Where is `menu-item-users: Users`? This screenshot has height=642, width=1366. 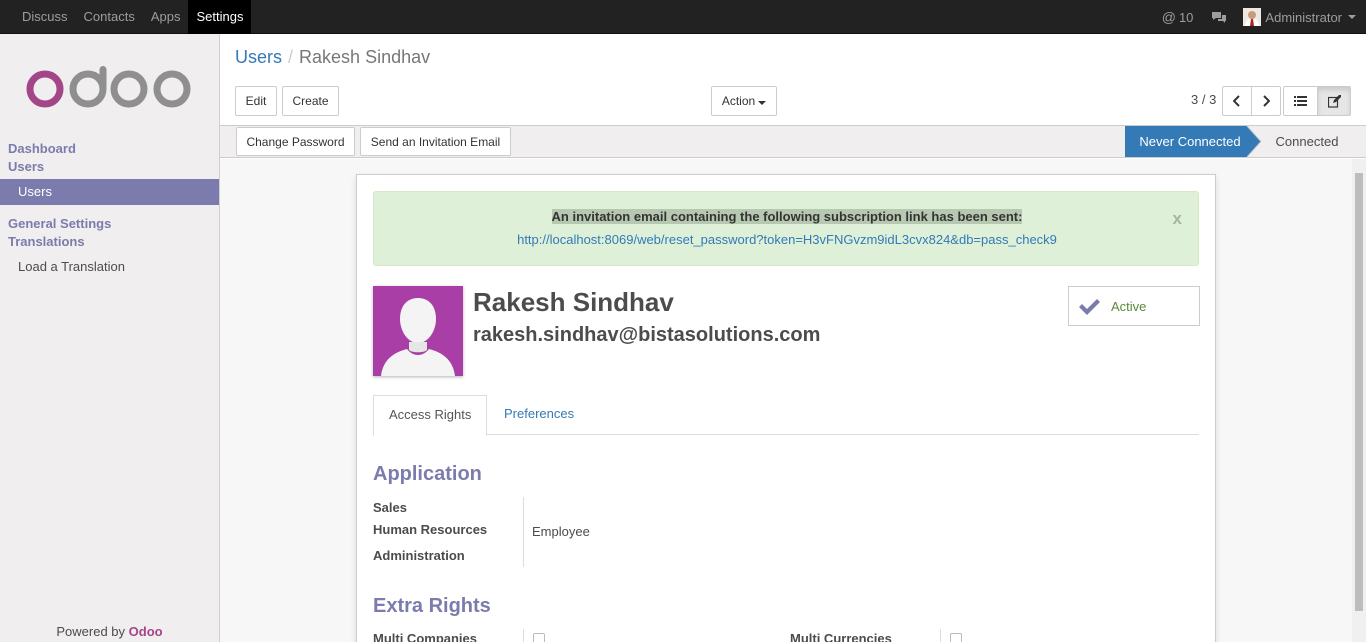 menu-item-users: Users is located at coordinates (109, 192).